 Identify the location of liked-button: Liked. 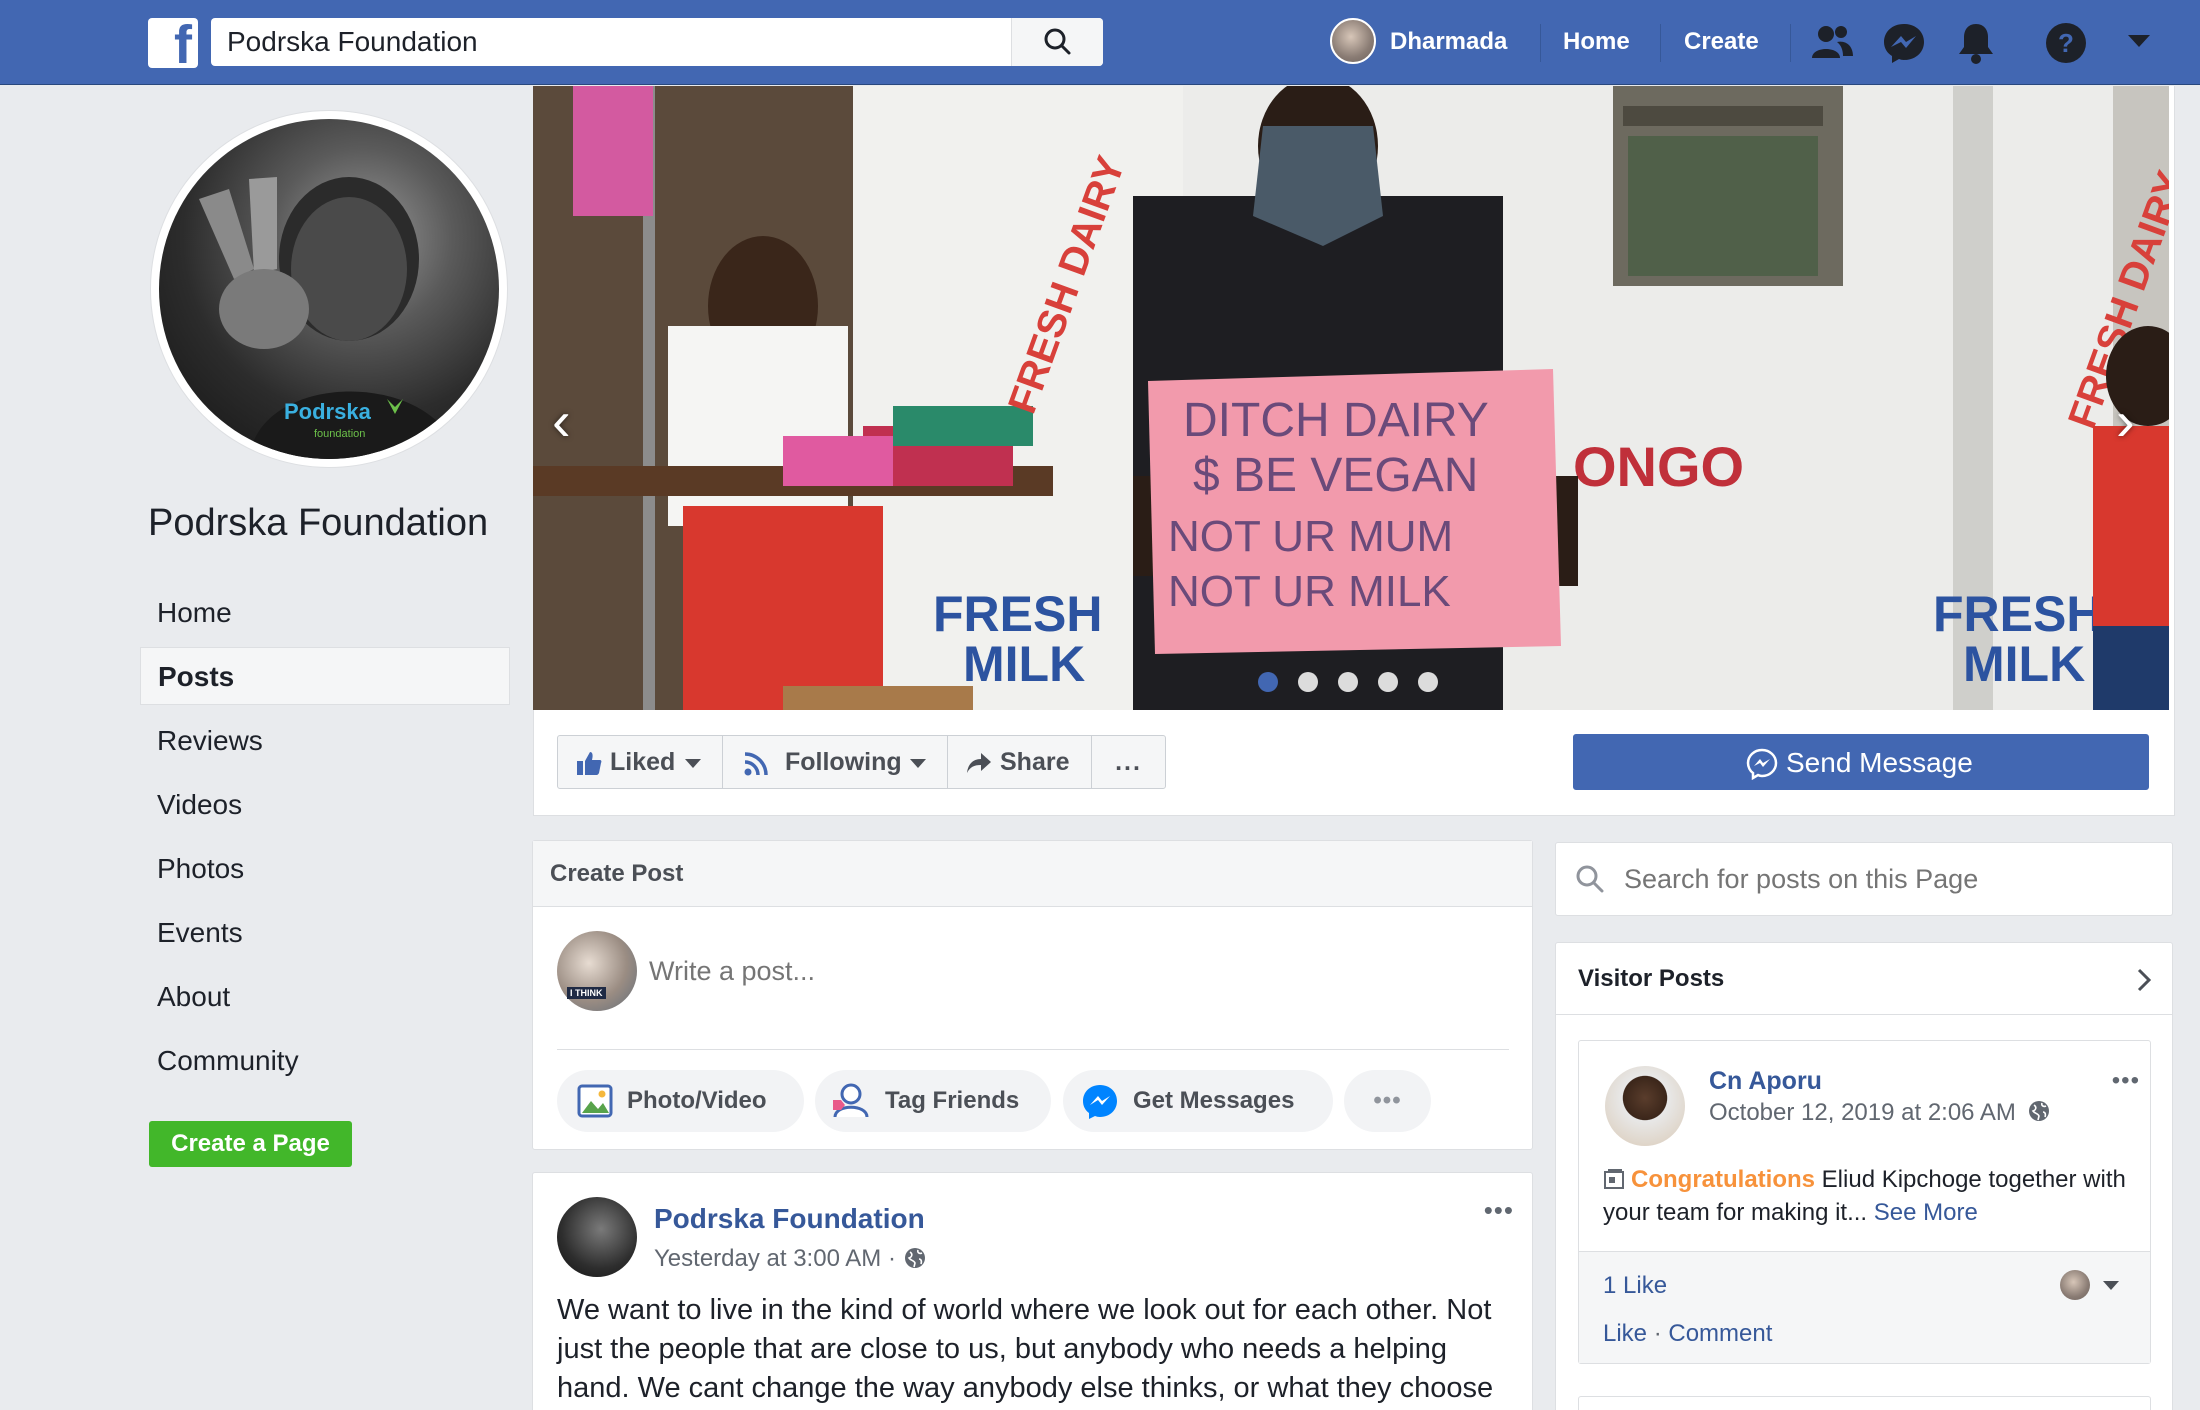
(640, 762).